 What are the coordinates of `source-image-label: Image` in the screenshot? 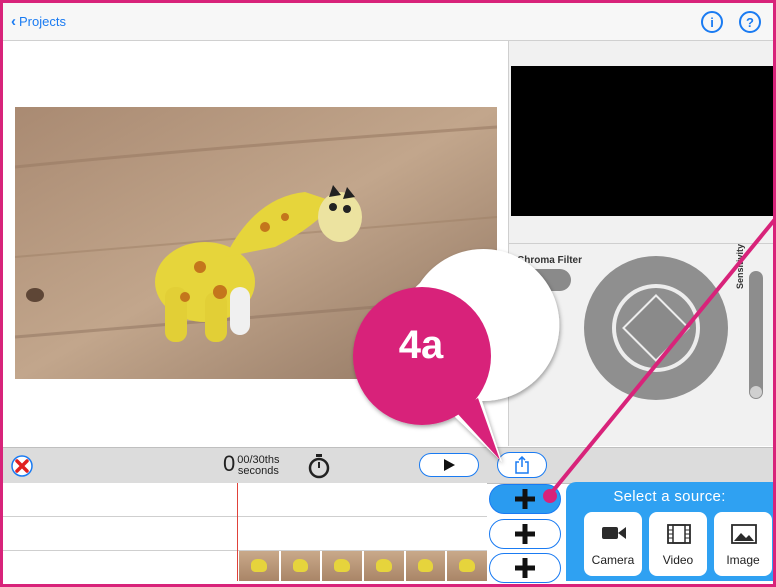 It's located at (743, 560).